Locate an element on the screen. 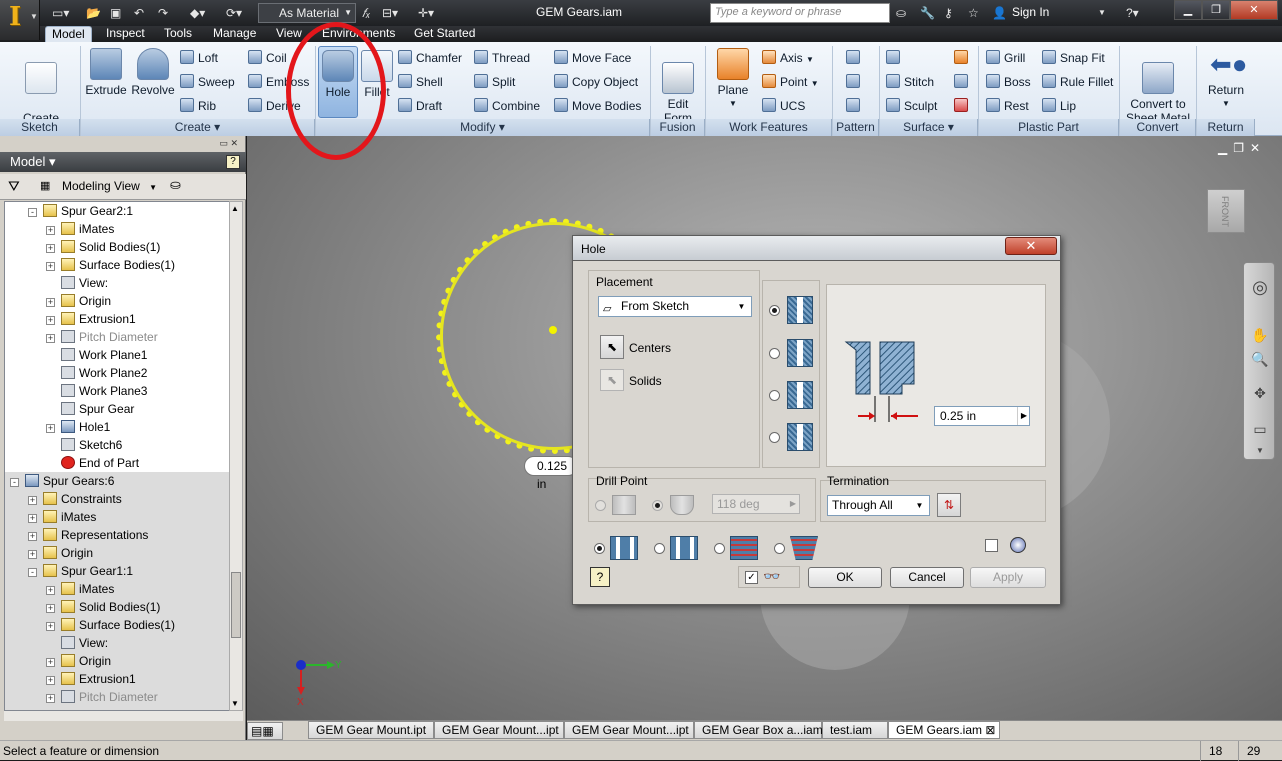 The height and width of the screenshot is (761, 1282). sculpt-button: Sculpt is located at coordinates (911, 106).